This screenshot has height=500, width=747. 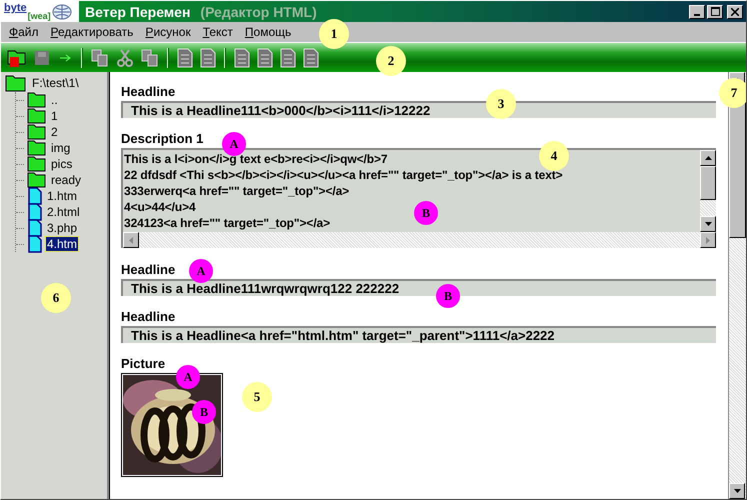 I want to click on maximize-icon, so click(x=715, y=11).